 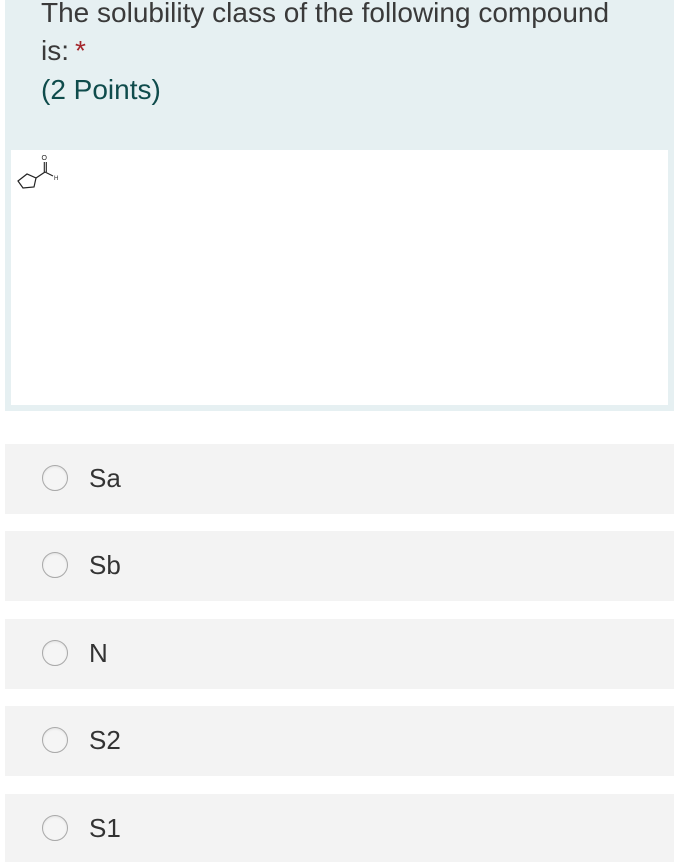 I want to click on choice-label: Sa, so click(x=105, y=478).